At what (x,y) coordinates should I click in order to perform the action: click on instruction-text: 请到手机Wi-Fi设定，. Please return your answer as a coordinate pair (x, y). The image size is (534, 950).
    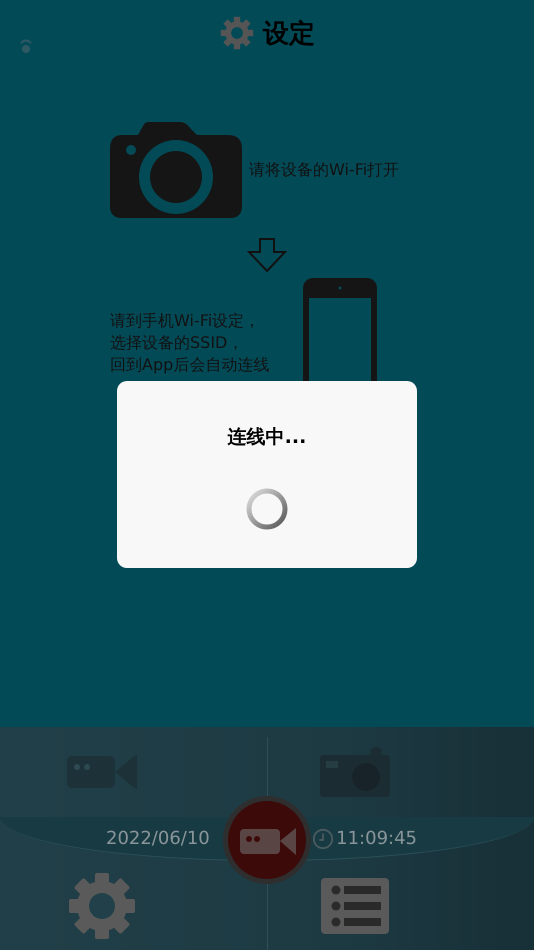
    Looking at the image, I should click on (185, 321).